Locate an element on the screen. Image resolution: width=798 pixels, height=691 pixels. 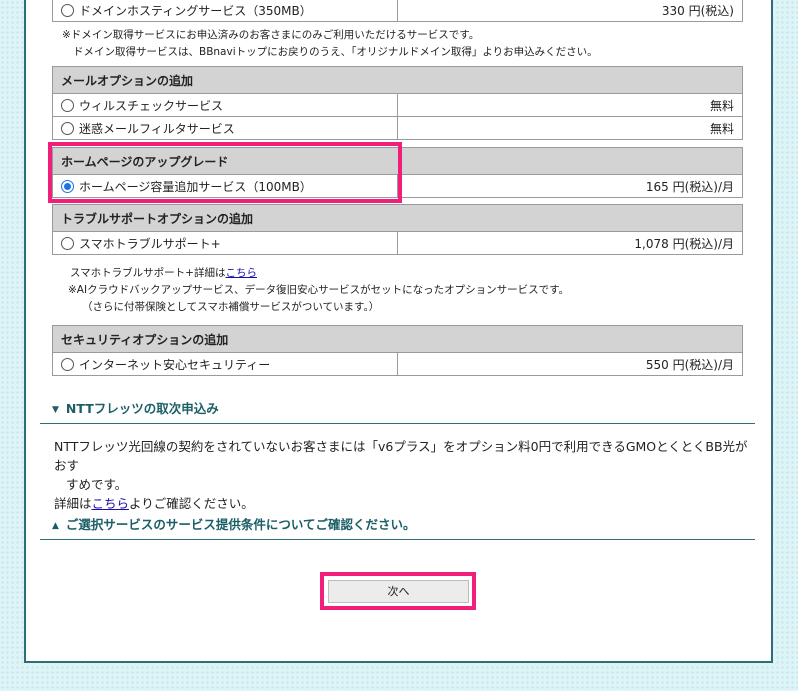
option-row: インターネット安心セキュリティー 550 円(税込)/月 is located at coordinates (397, 364).